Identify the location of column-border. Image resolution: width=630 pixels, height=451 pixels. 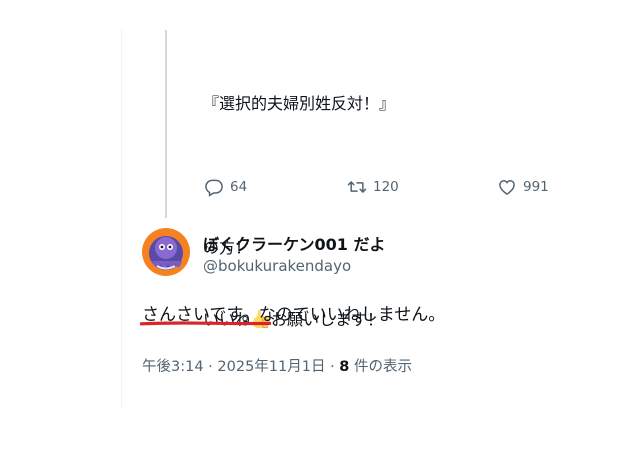
(121, 219).